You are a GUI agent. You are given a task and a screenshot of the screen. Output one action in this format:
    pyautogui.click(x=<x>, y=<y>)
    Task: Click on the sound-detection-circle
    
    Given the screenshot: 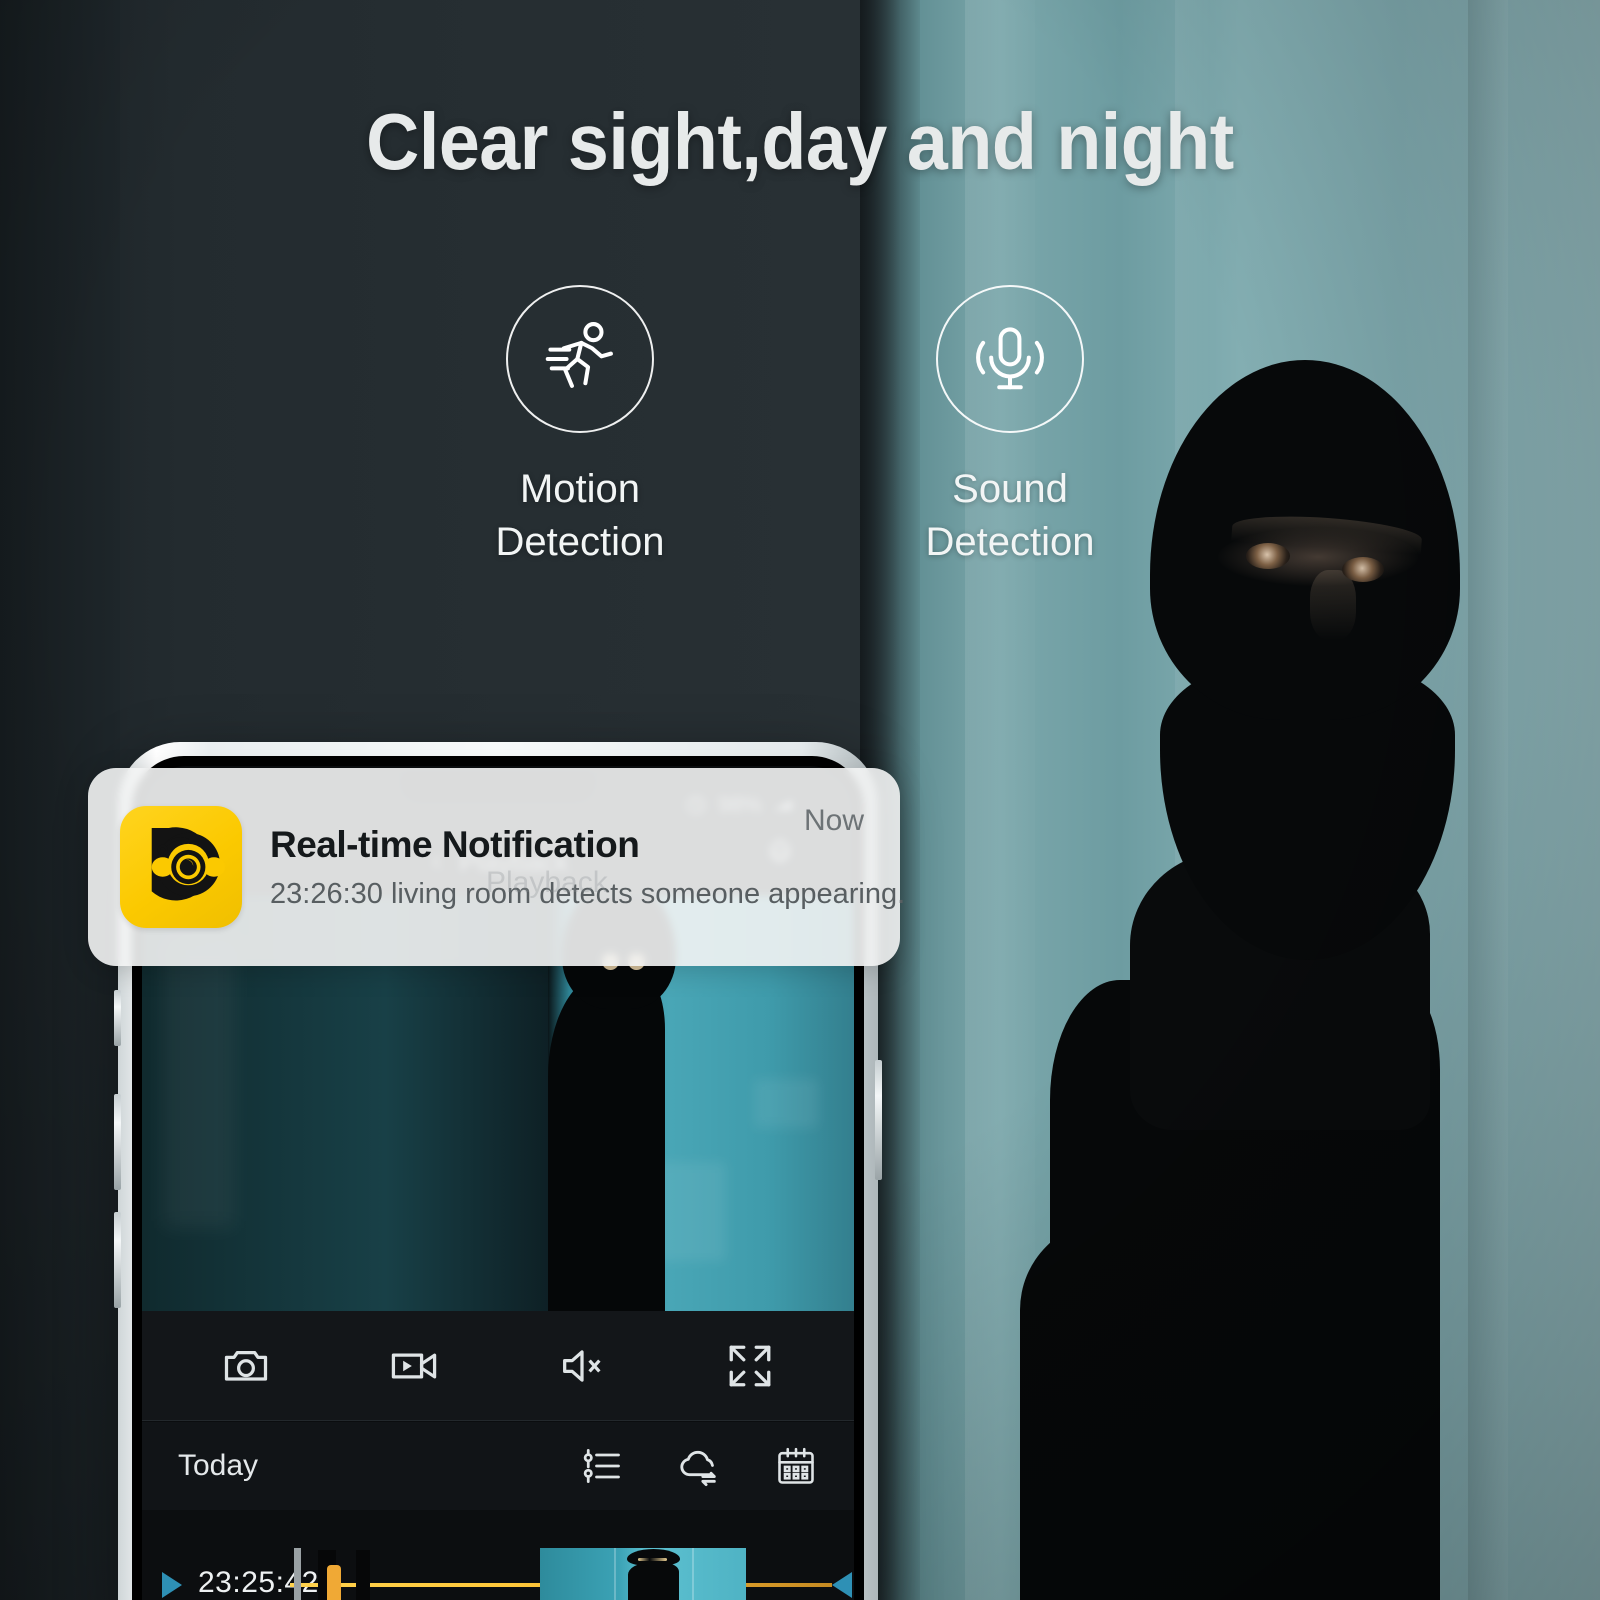 What is the action you would take?
    pyautogui.click(x=1010, y=359)
    